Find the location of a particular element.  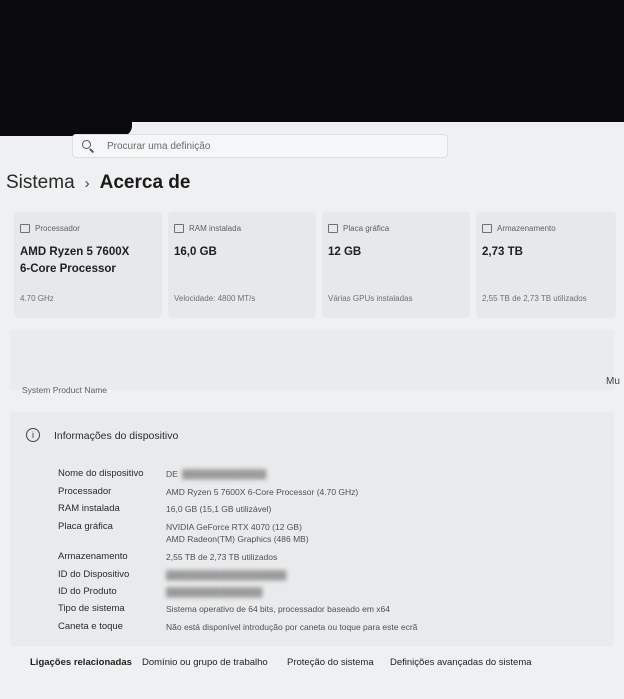

spec-label: RAM instalada is located at coordinates (215, 228).